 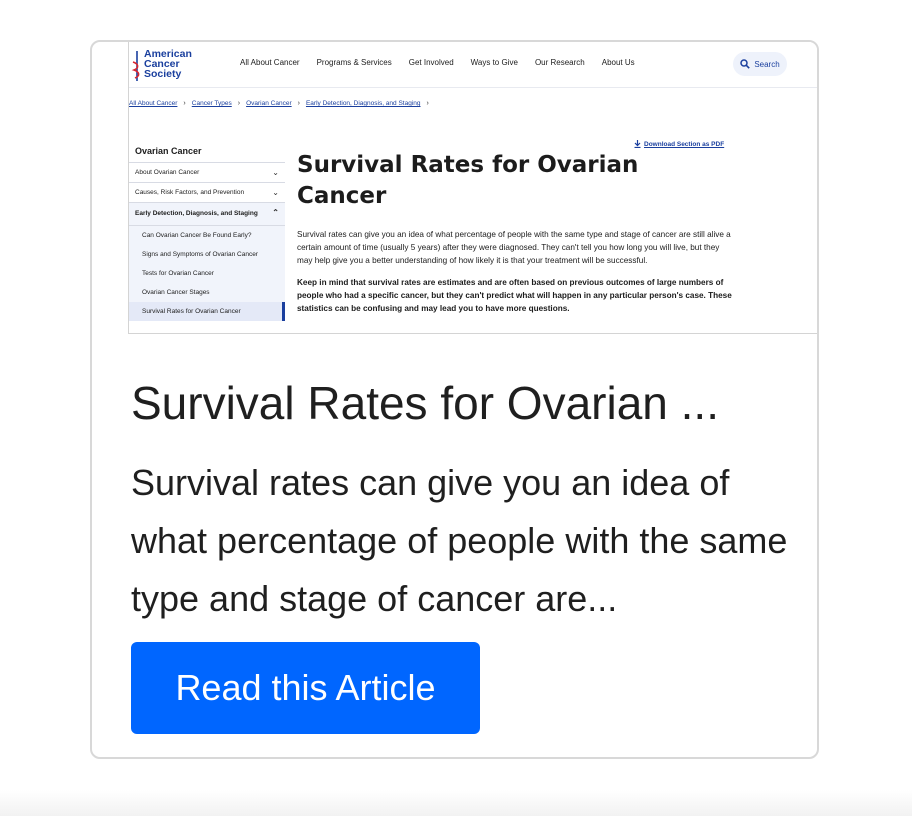 I want to click on search-icon, so click(x=745, y=64).